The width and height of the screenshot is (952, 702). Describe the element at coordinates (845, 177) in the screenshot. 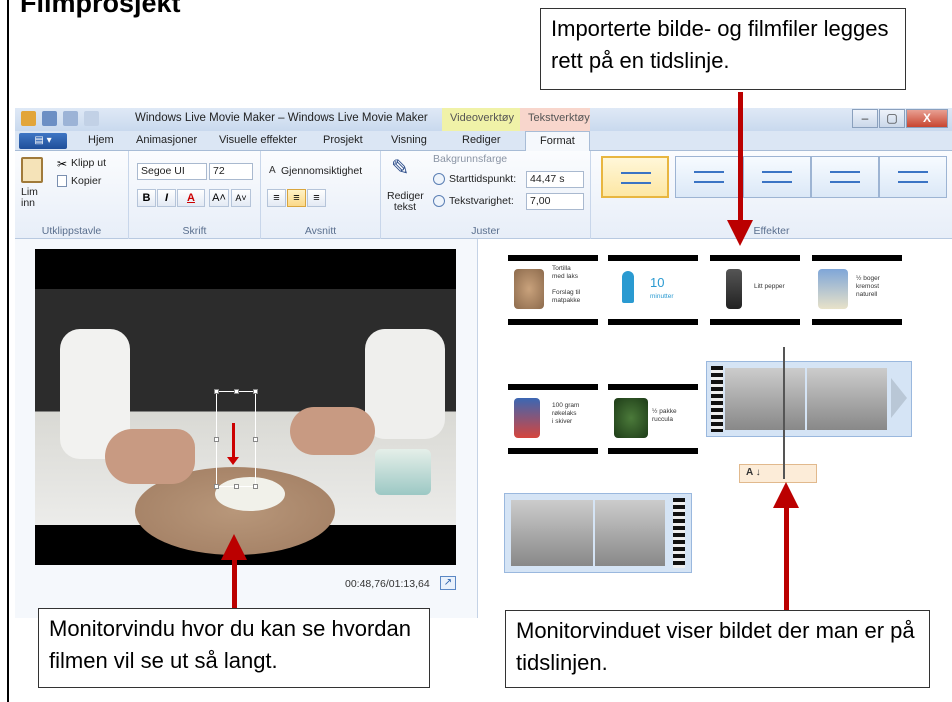

I see `effect-thumb-fly` at that location.